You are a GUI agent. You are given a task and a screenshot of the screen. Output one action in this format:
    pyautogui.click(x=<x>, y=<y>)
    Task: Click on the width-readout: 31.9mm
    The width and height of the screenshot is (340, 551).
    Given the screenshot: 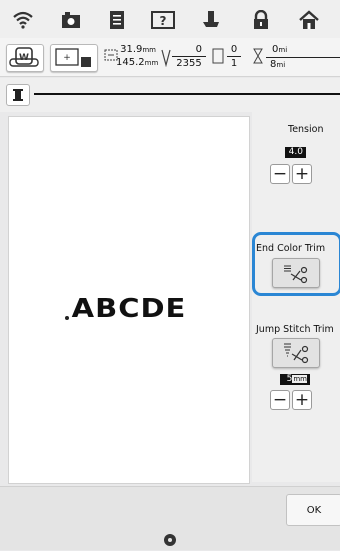 What is the action you would take?
    pyautogui.click(x=138, y=50)
    